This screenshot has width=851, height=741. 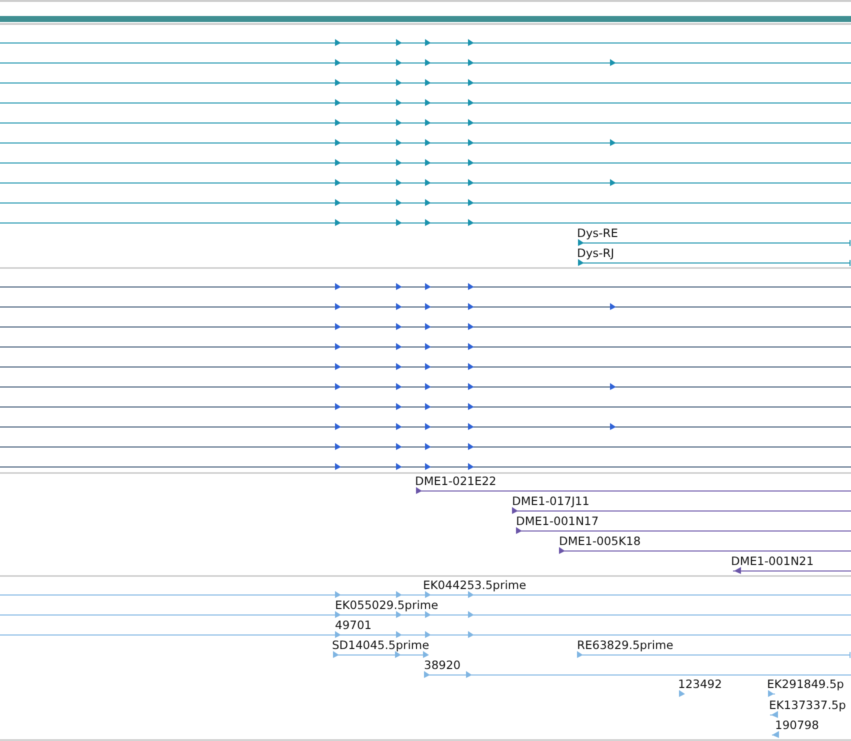 What do you see at coordinates (597, 233) in the screenshot?
I see `feature-label: Dys-RE` at bounding box center [597, 233].